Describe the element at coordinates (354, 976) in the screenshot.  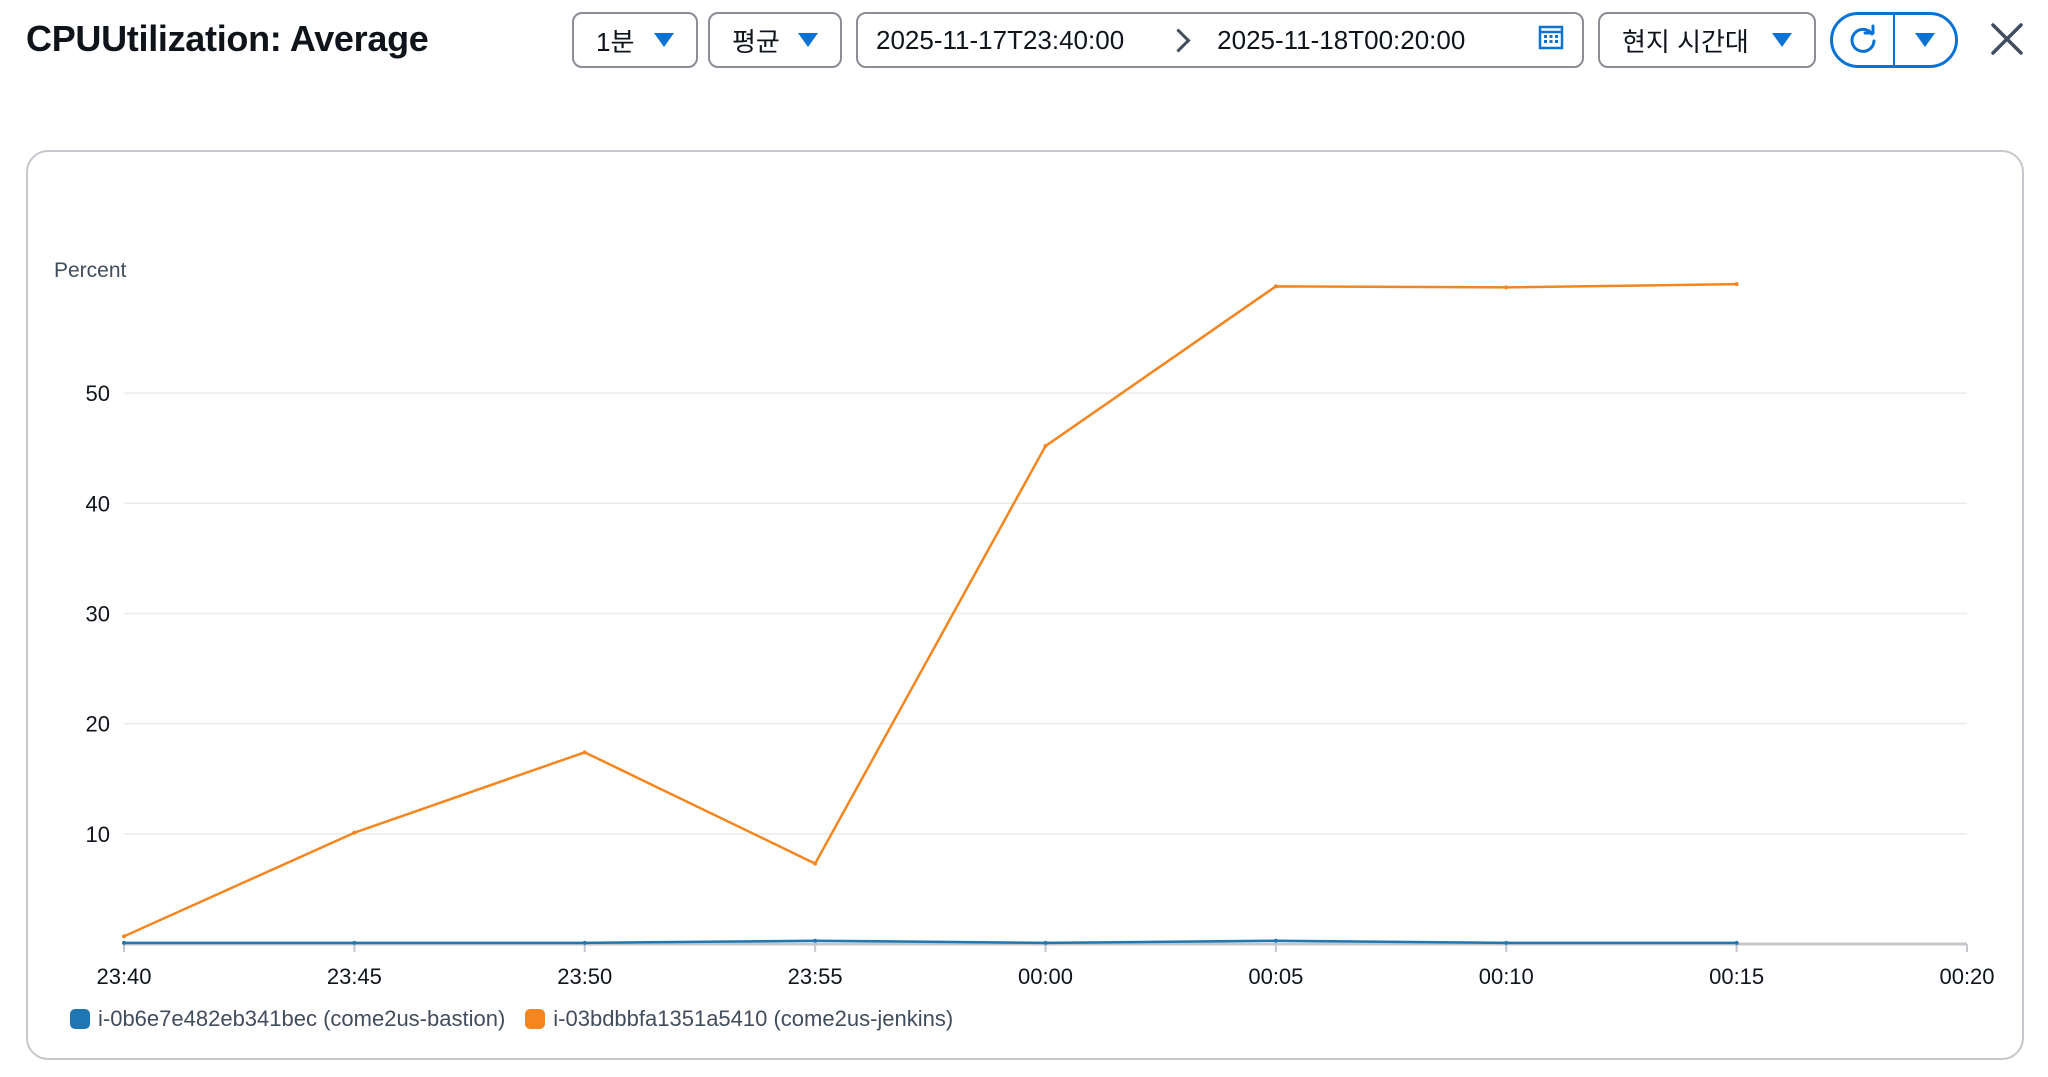
I see `x-tick-label: 23:45` at that location.